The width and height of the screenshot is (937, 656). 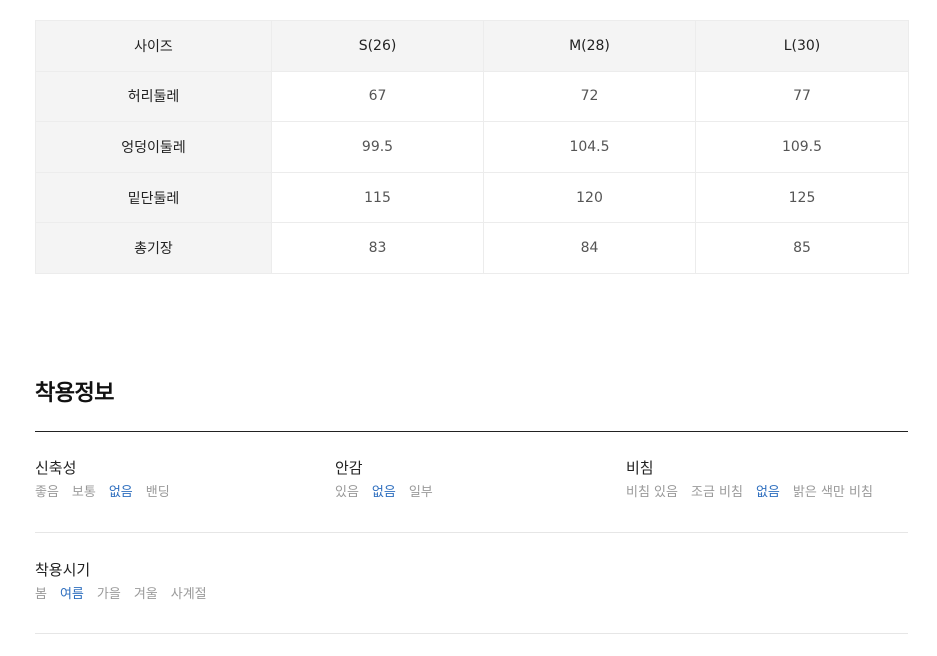 What do you see at coordinates (41, 594) in the screenshot?
I see `attr-option: 봄` at bounding box center [41, 594].